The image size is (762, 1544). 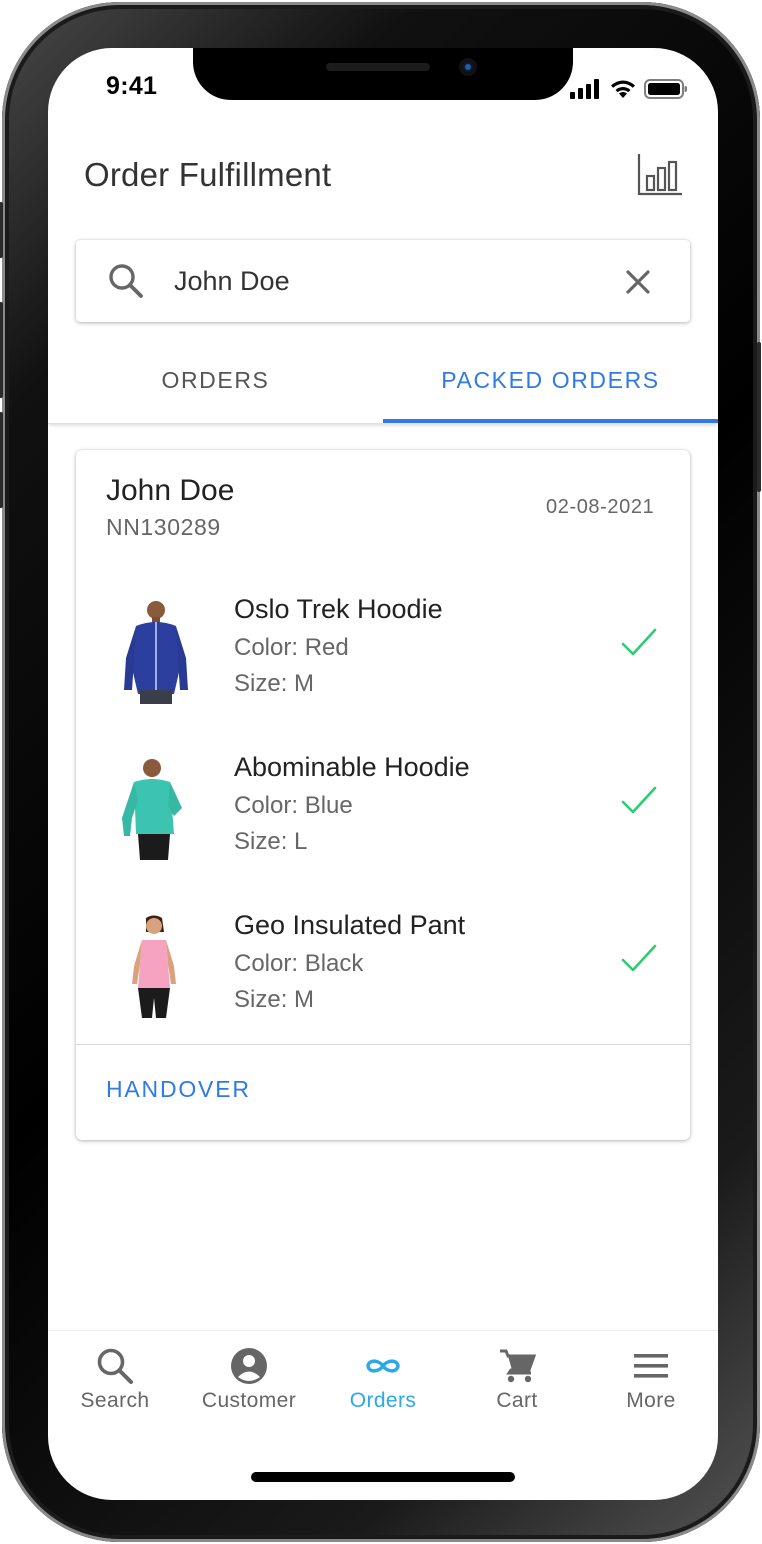 I want to click on cart-icon, so click(x=518, y=1366).